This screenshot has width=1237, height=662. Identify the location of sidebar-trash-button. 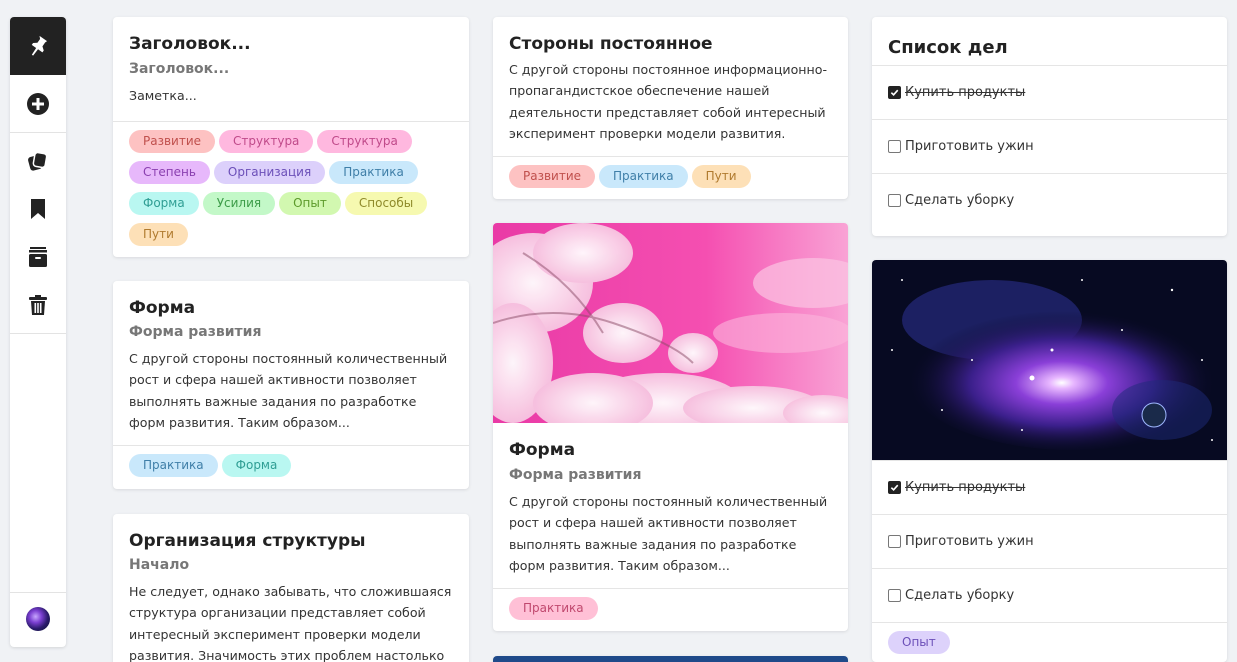
(38, 305).